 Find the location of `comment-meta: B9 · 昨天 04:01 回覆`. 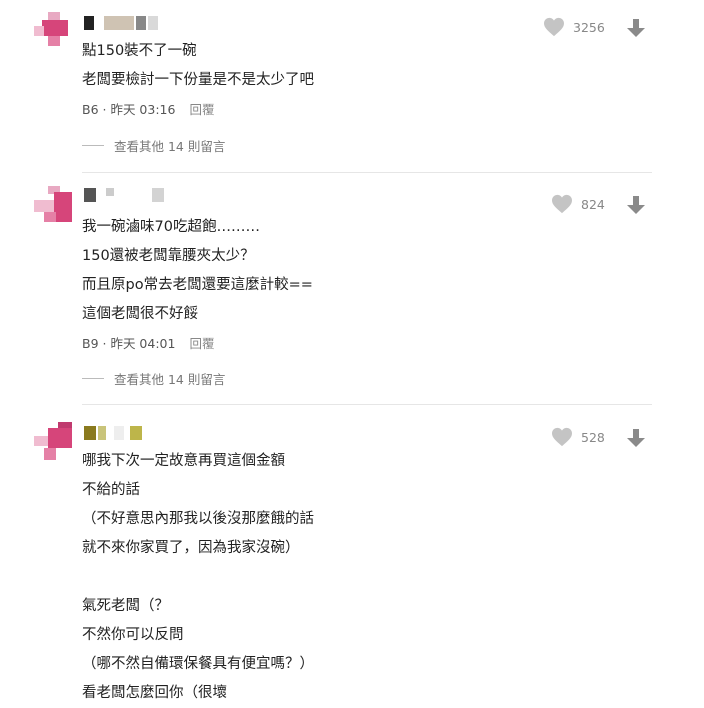

comment-meta: B9 · 昨天 04:01 回覆 is located at coordinates (148, 343).